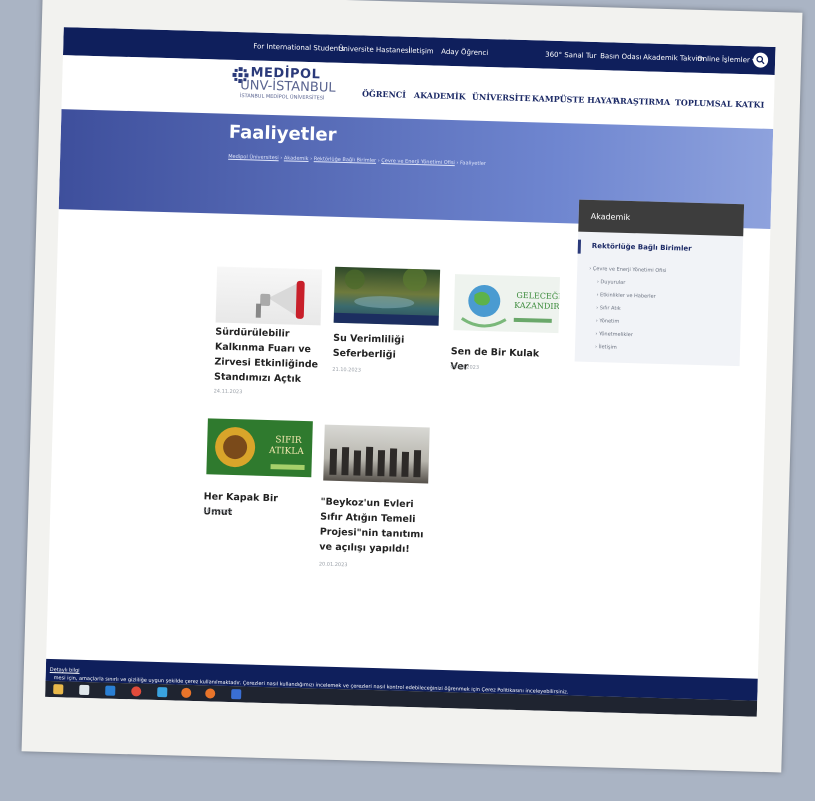 The width and height of the screenshot is (815, 801). Describe the element at coordinates (620, 56) in the screenshot. I see `top-link-press: Basın Odası` at that location.